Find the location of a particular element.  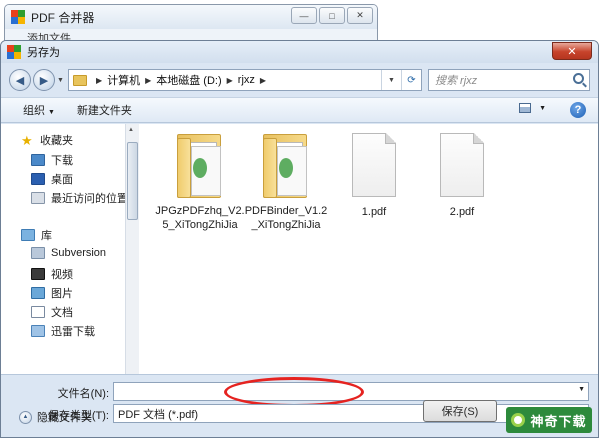

address-actions: ▼ ⟳ is located at coordinates (401, 80).